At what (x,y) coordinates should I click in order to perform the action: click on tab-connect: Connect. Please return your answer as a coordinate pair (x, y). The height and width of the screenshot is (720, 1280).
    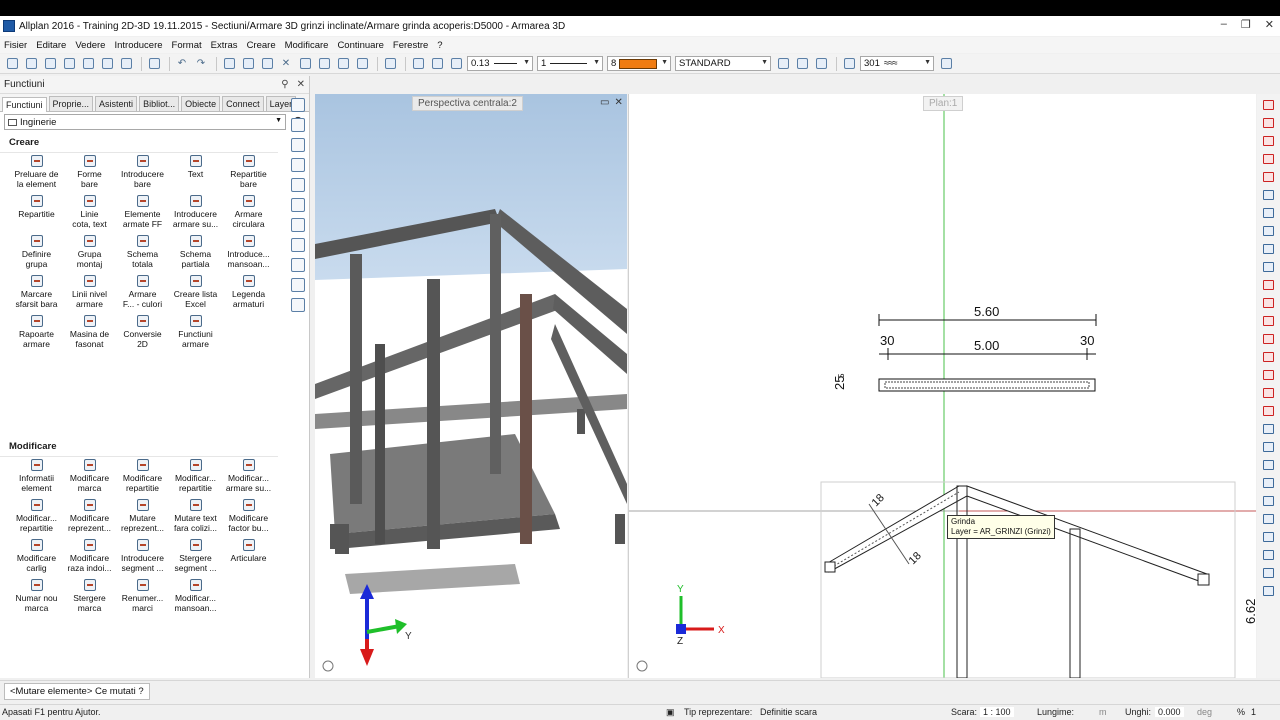
    Looking at the image, I should click on (243, 103).